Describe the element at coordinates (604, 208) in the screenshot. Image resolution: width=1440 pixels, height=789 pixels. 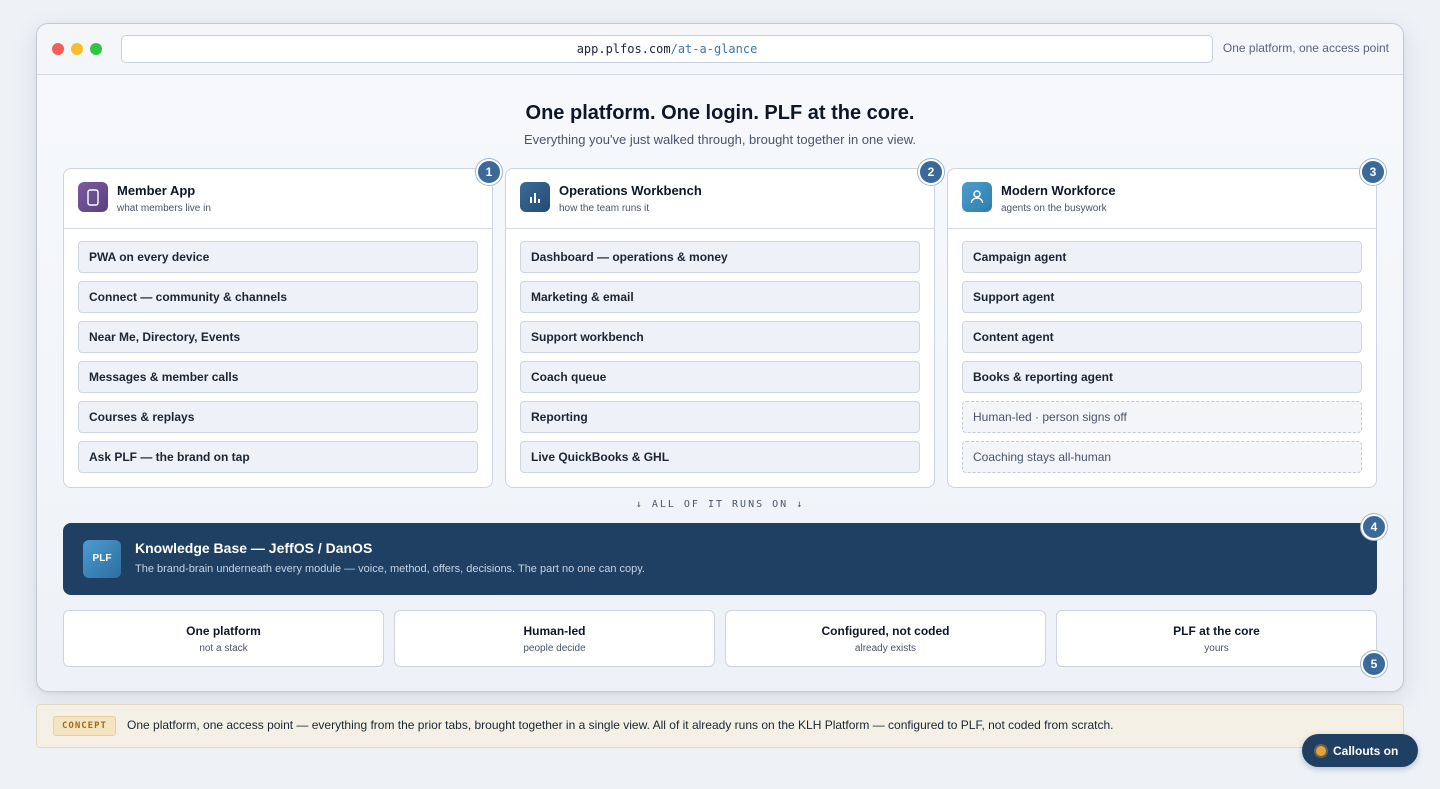
I see `column-subtitle: how the team runs it` at that location.